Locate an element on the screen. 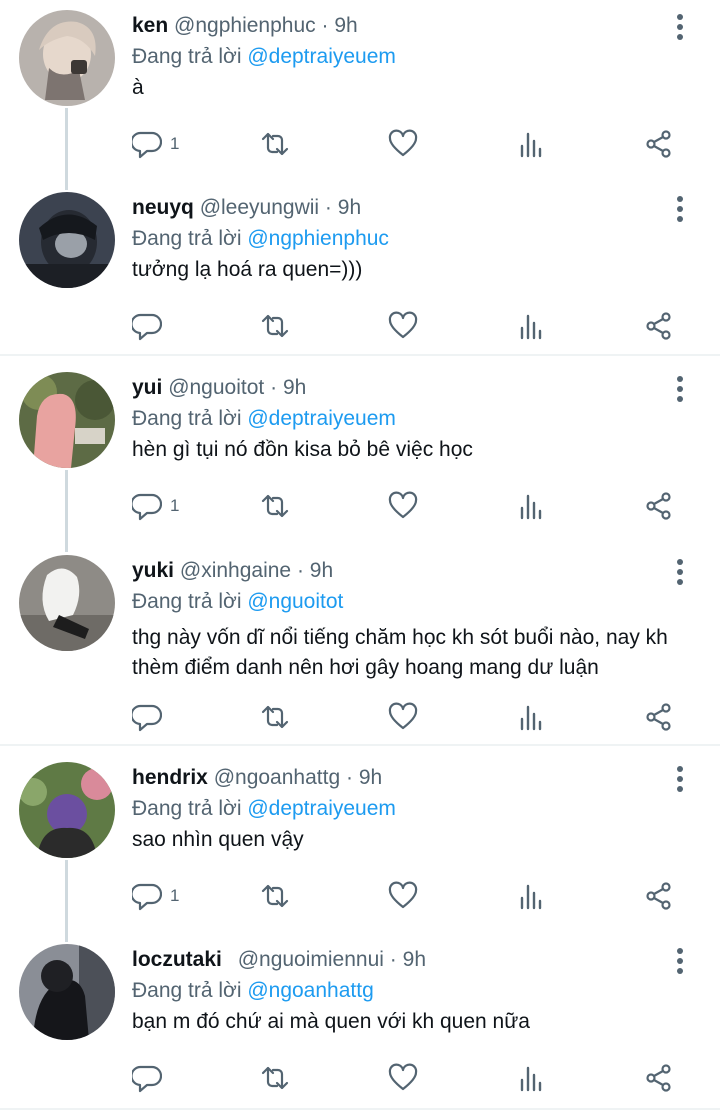 The image size is (720, 1115). action-bar is located at coordinates (412, 1078).